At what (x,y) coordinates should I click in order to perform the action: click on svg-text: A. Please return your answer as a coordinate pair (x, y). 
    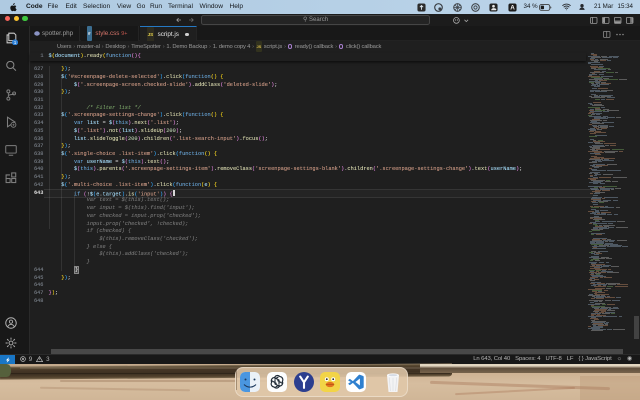
    Looking at the image, I should click on (512, 7).